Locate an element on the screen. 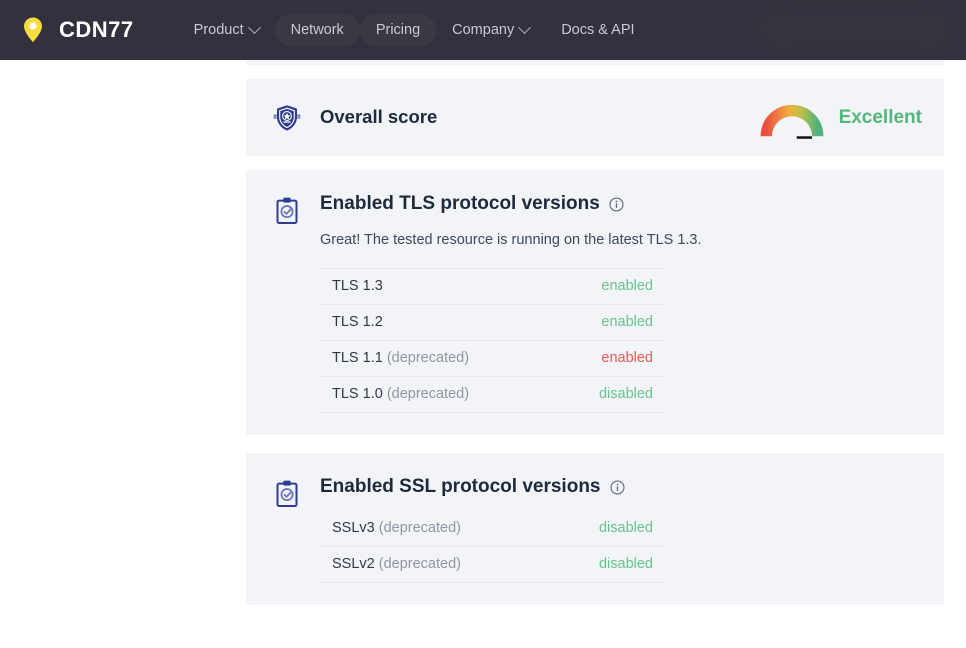 This screenshot has height=648, width=966. table-row: TLS 1.2 enabled is located at coordinates (492, 322).